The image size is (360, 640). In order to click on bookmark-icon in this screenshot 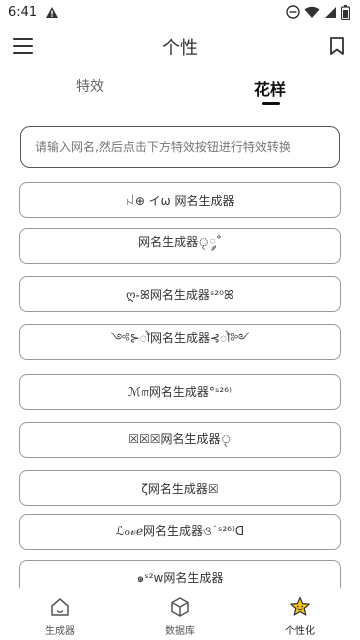, I will do `click(337, 46)`.